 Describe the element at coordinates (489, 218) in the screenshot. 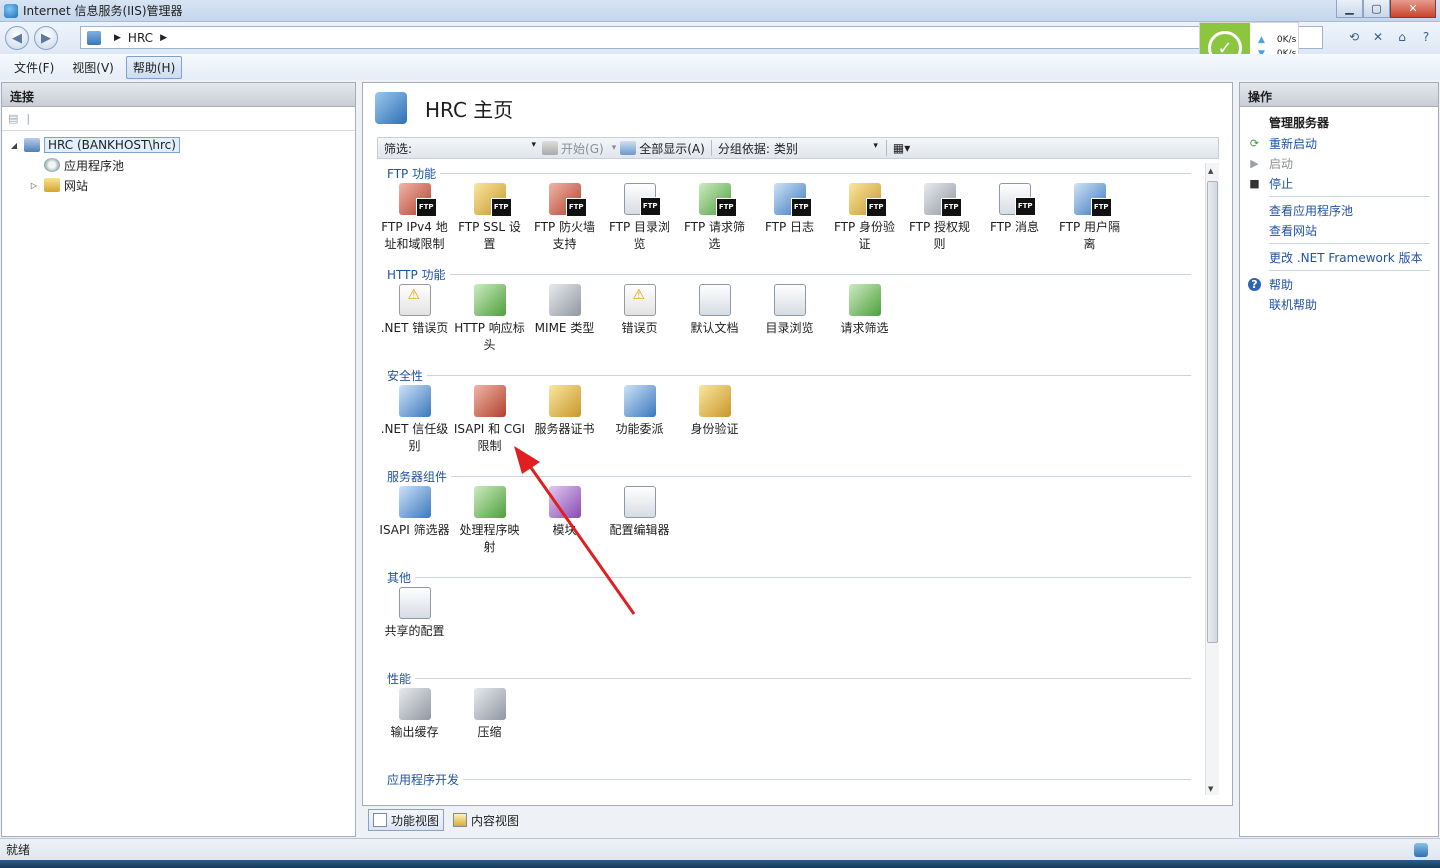

I see `feature-item: FTP FTP SSL 设置` at that location.